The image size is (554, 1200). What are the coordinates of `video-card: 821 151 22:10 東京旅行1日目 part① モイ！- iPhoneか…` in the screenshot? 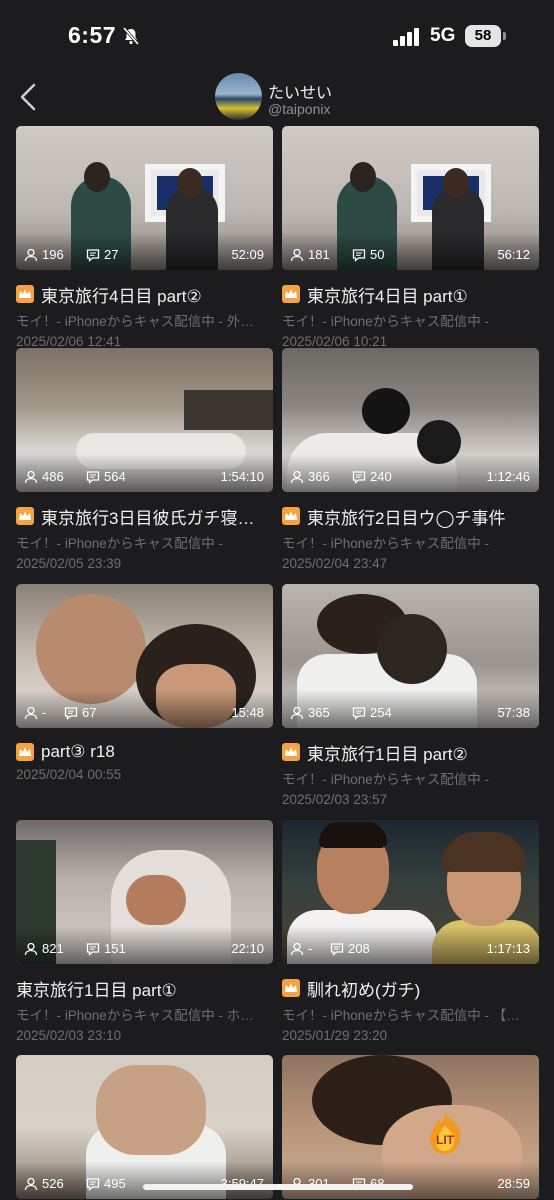 It's located at (144, 931).